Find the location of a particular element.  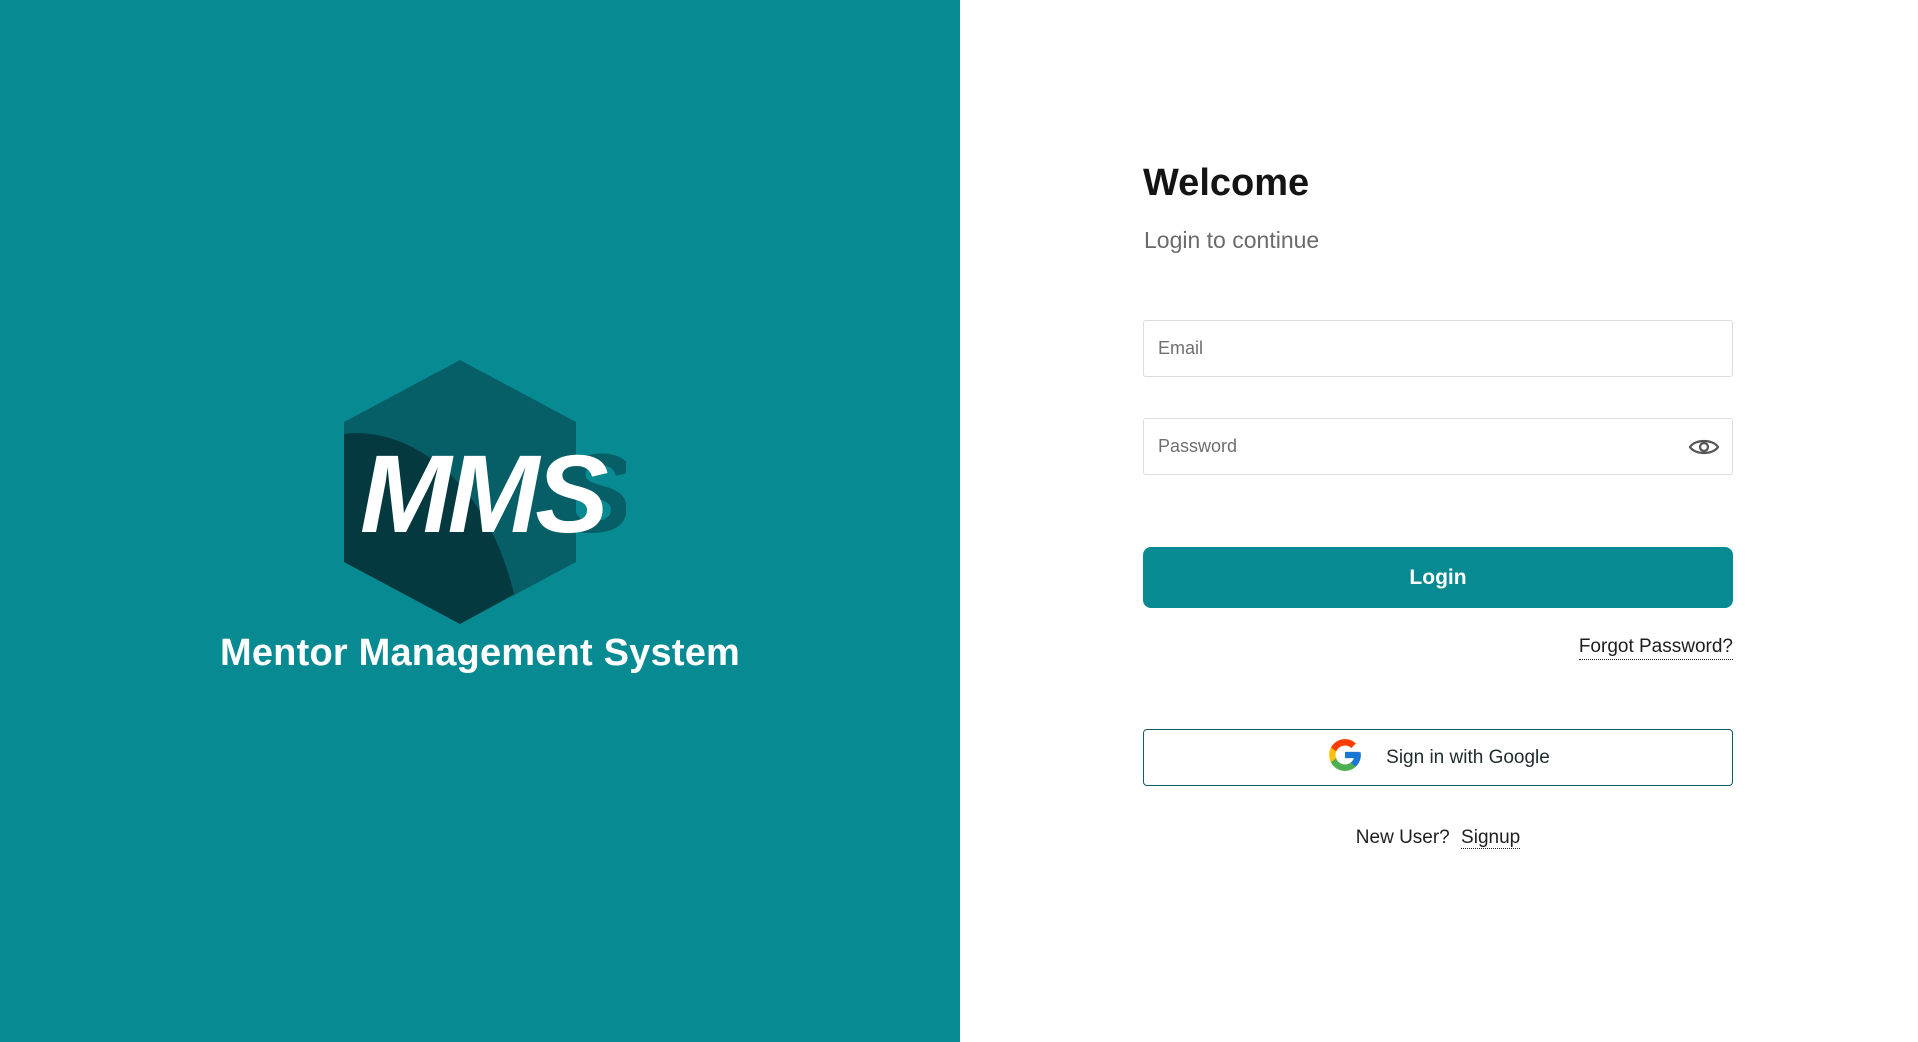

signup-row: New User? Signup is located at coordinates (1438, 838).